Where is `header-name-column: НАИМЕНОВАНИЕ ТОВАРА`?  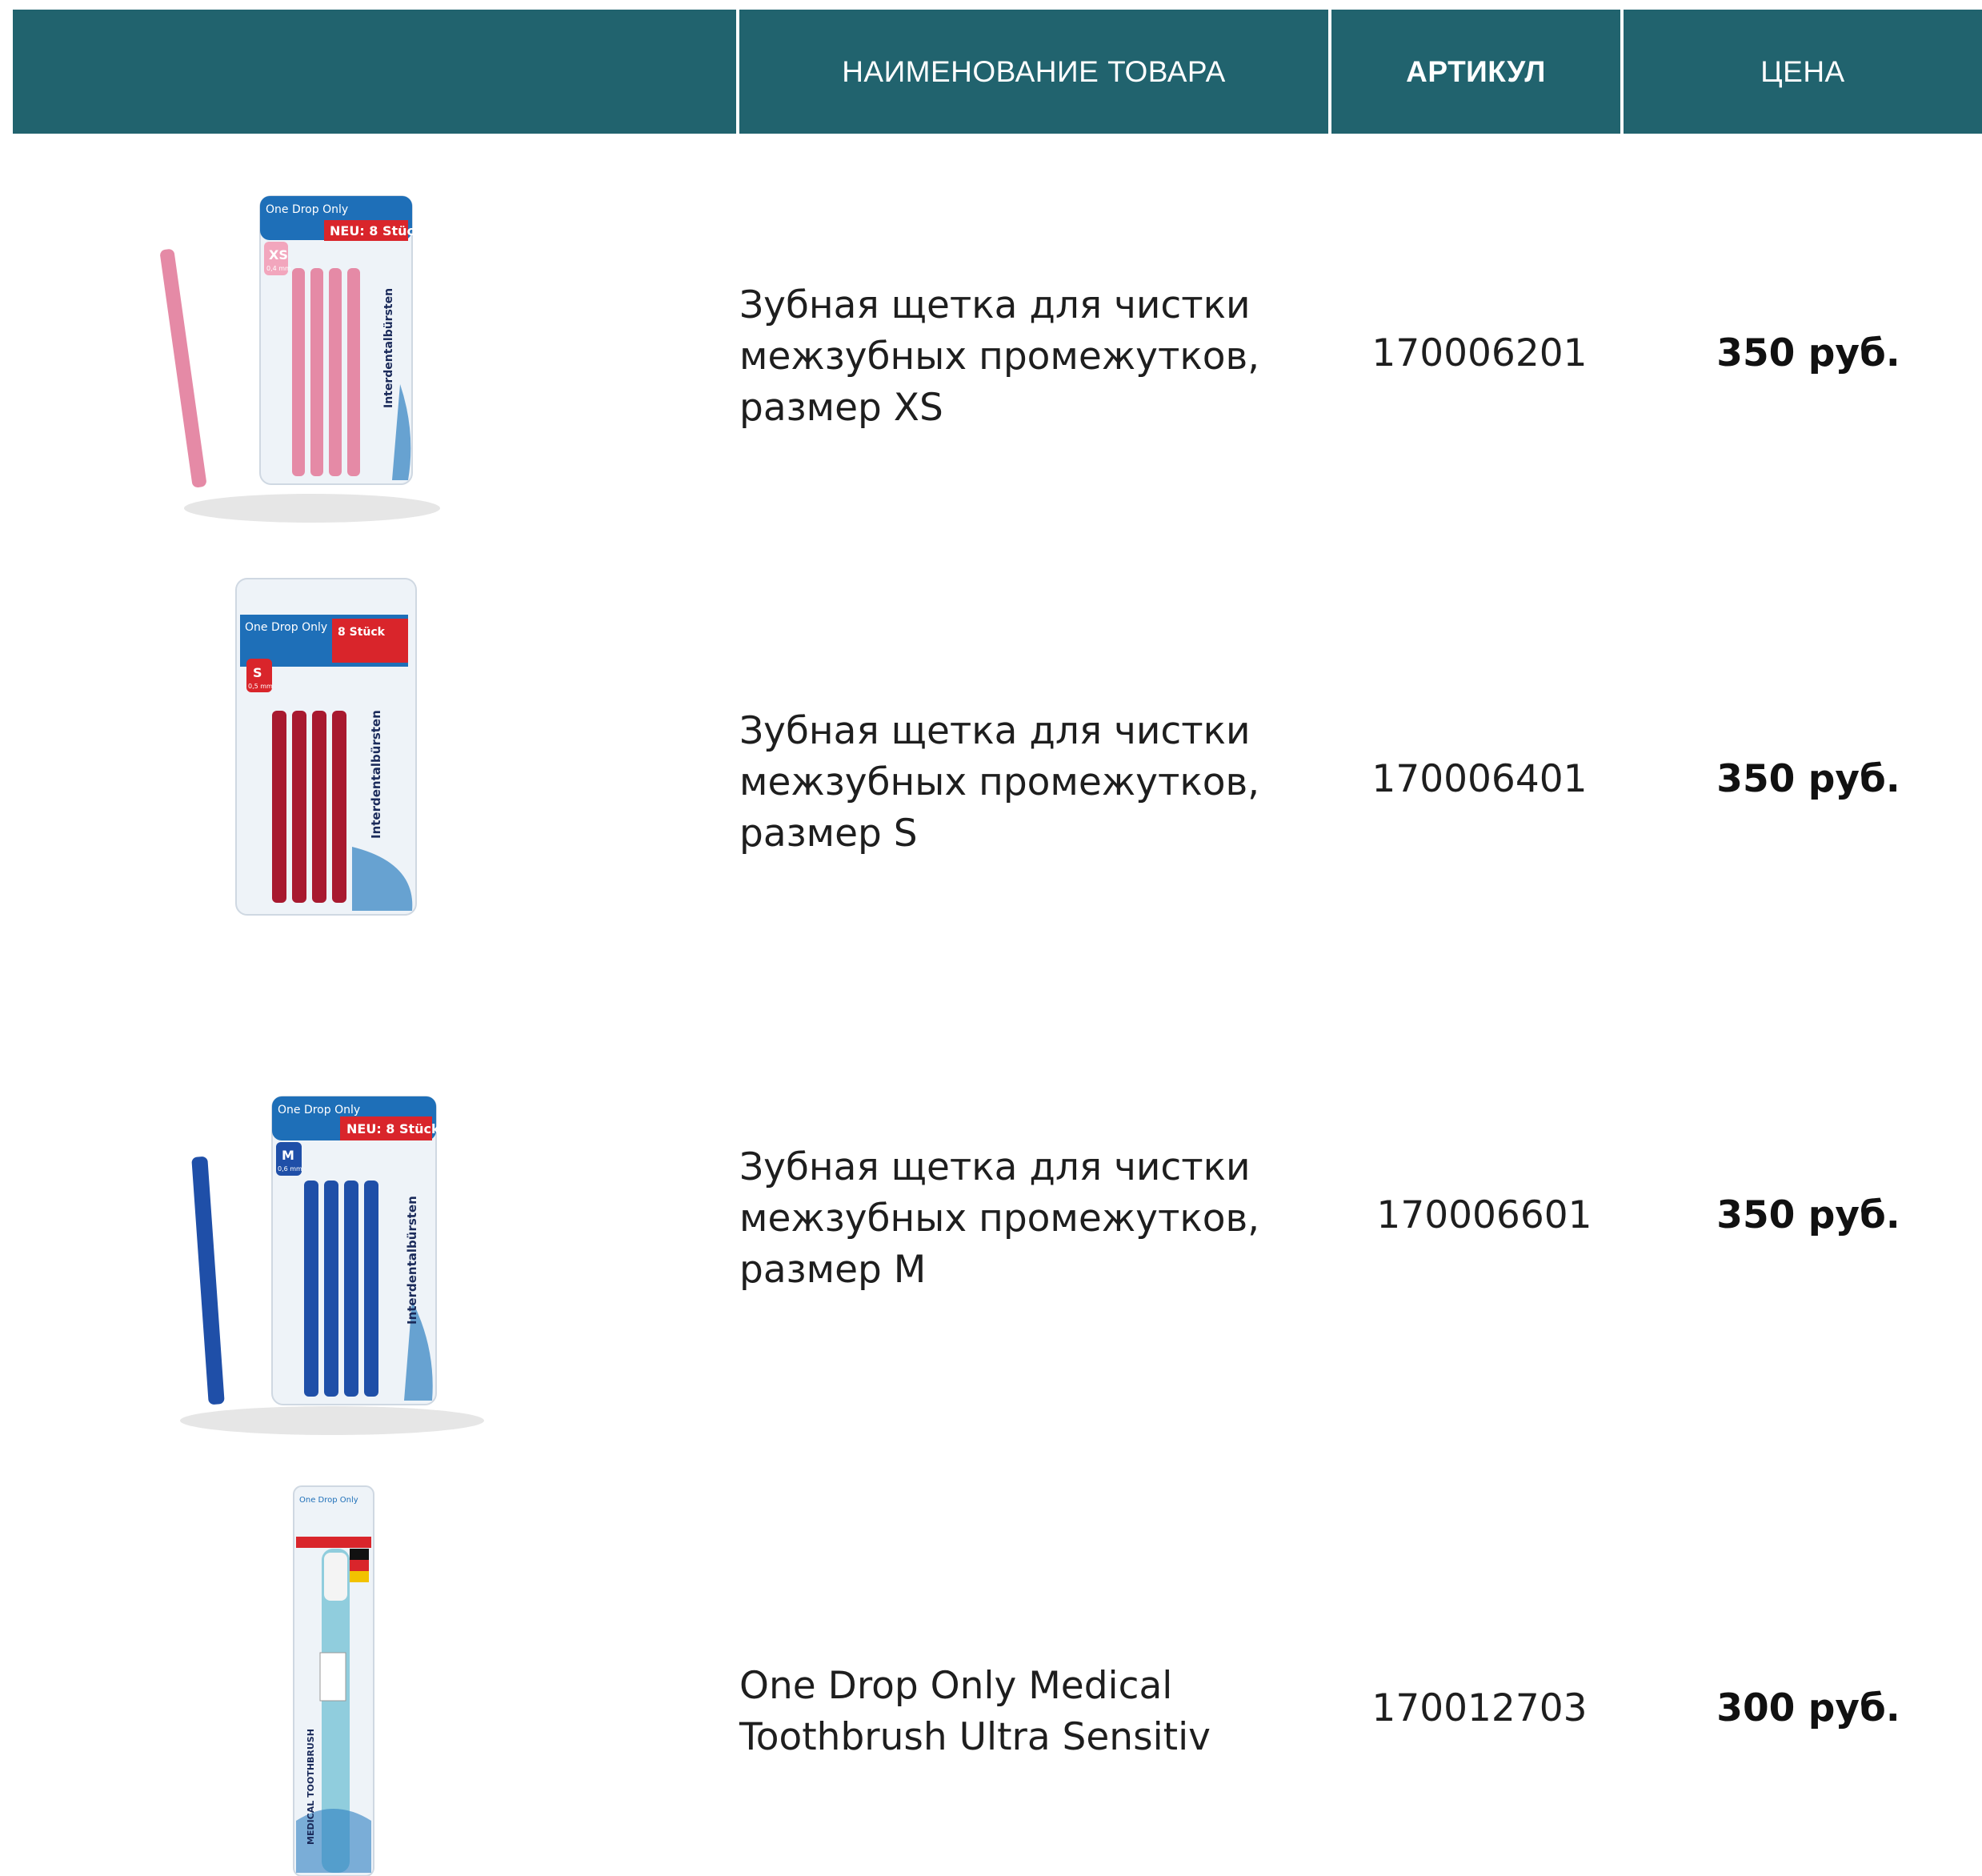
header-name-column: НАИМЕНОВАНИЕ ТОВАРА is located at coordinates (1035, 72).